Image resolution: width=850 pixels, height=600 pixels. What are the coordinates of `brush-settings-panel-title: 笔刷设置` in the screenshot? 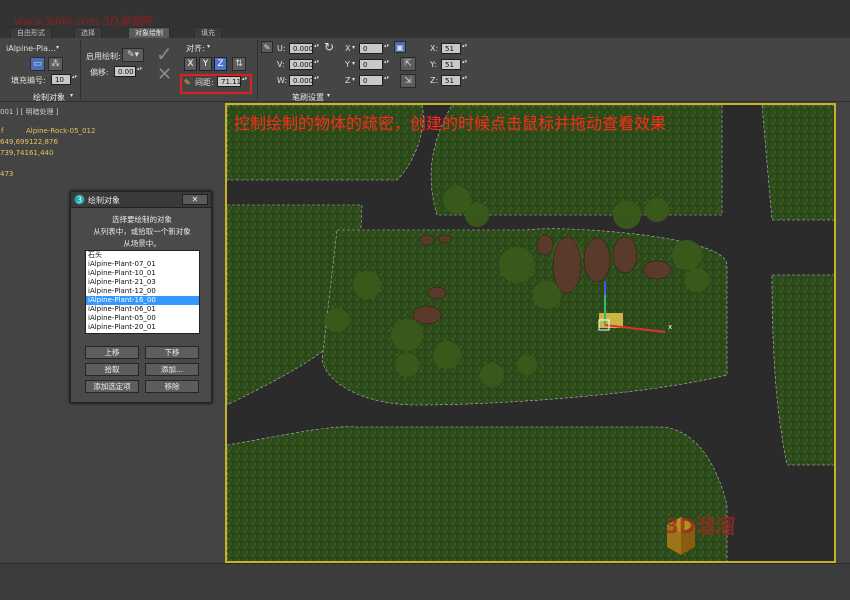 It's located at (308, 97).